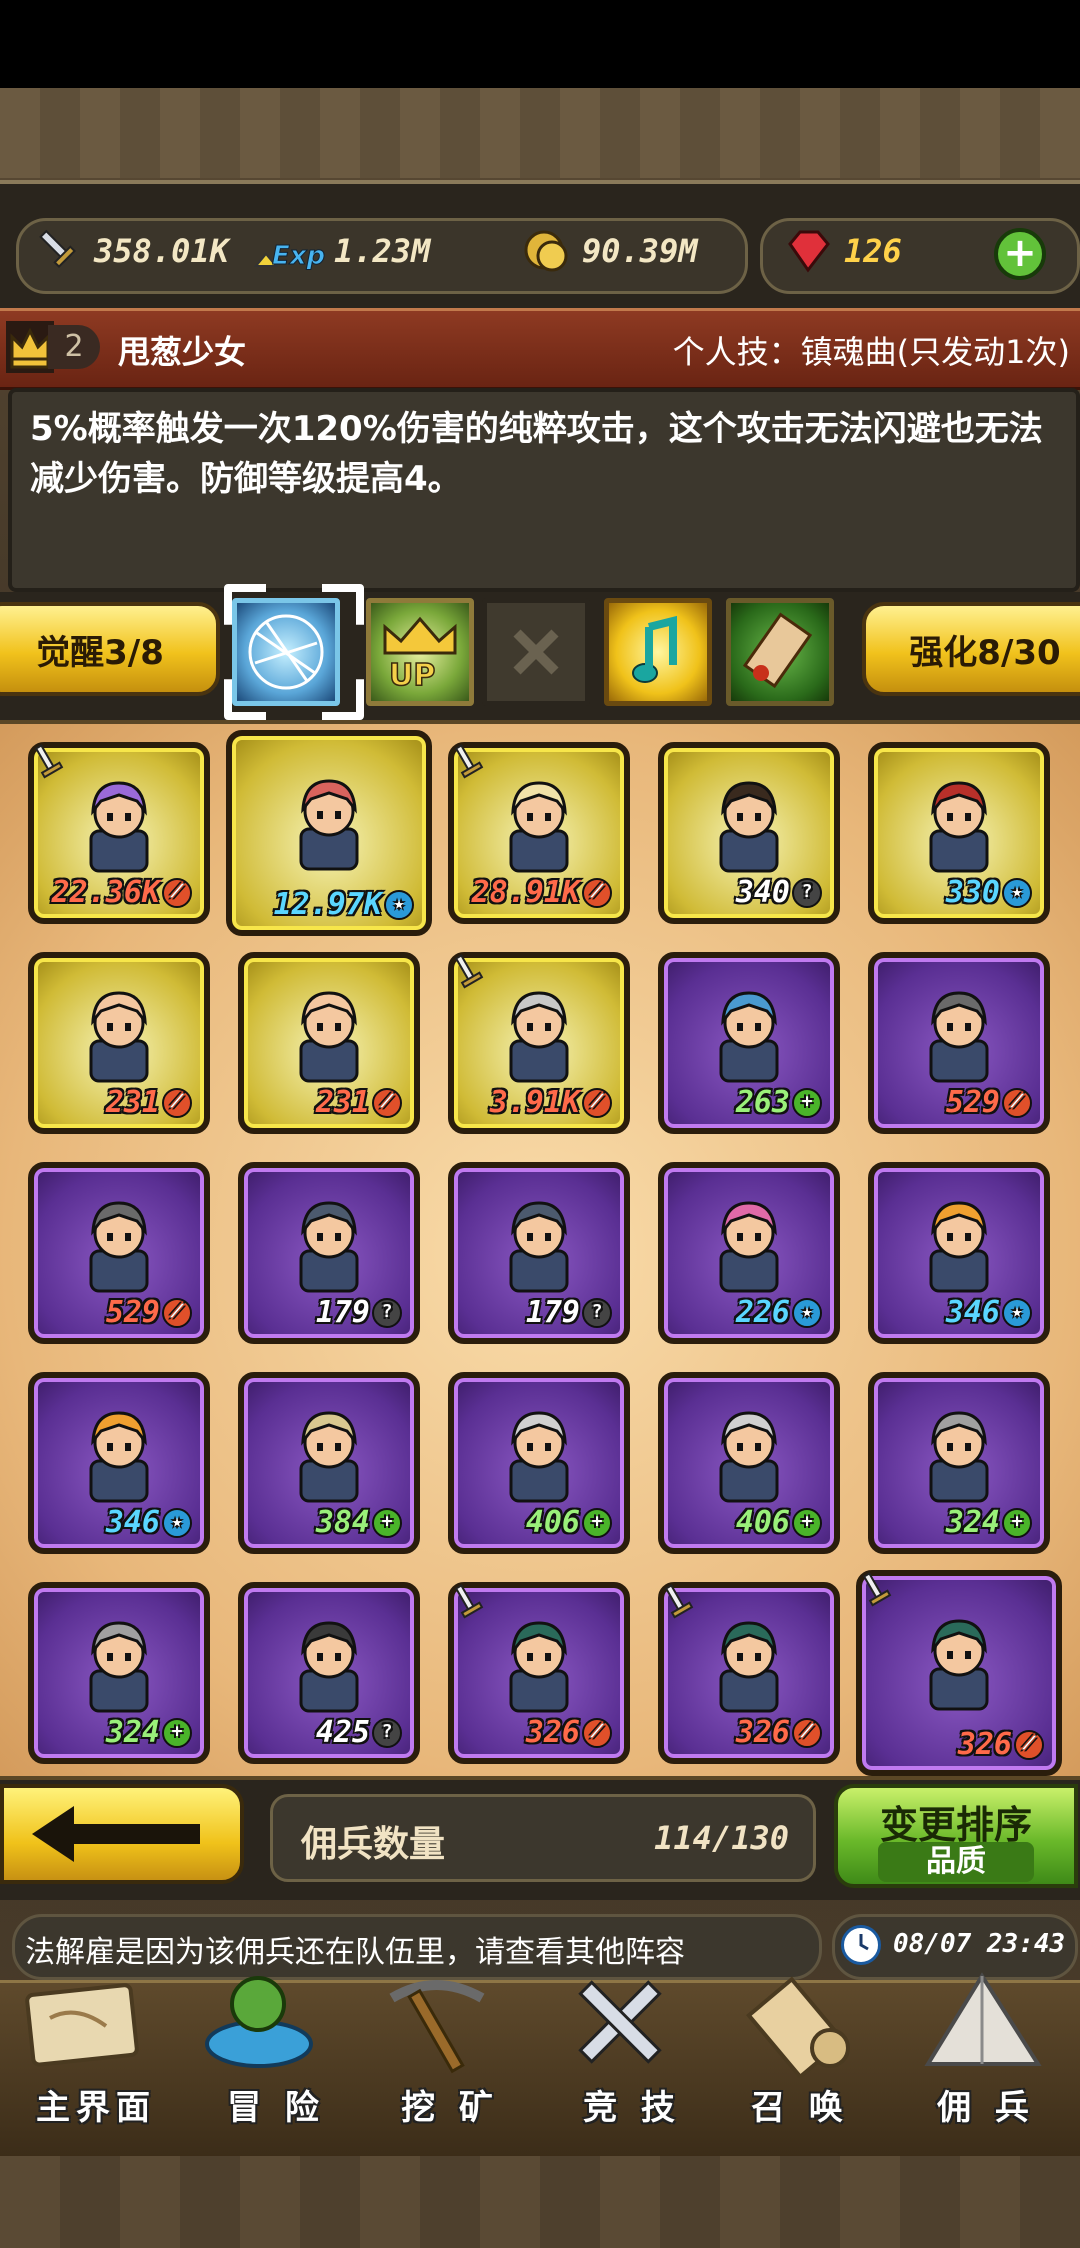  I want to click on mercenary-level: 324 +, so click(149, 1732).